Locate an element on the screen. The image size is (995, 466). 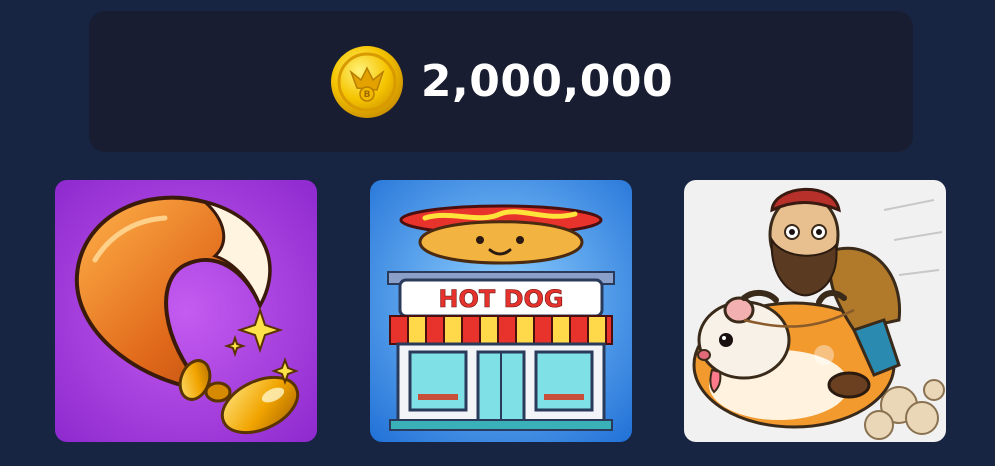
card-hot-dog-shop: HOT DOG is located at coordinates (501, 311).